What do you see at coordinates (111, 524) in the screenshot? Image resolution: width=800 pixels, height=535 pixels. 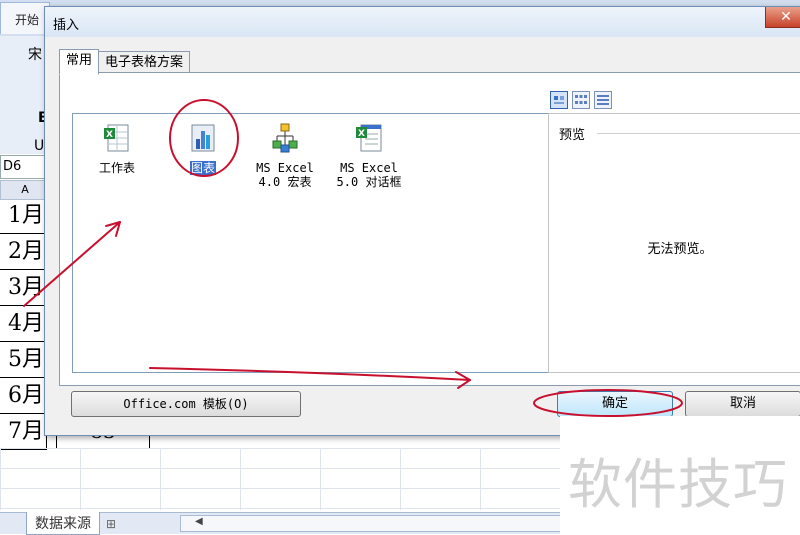 I see `insert-sheet-icon: ⊞` at bounding box center [111, 524].